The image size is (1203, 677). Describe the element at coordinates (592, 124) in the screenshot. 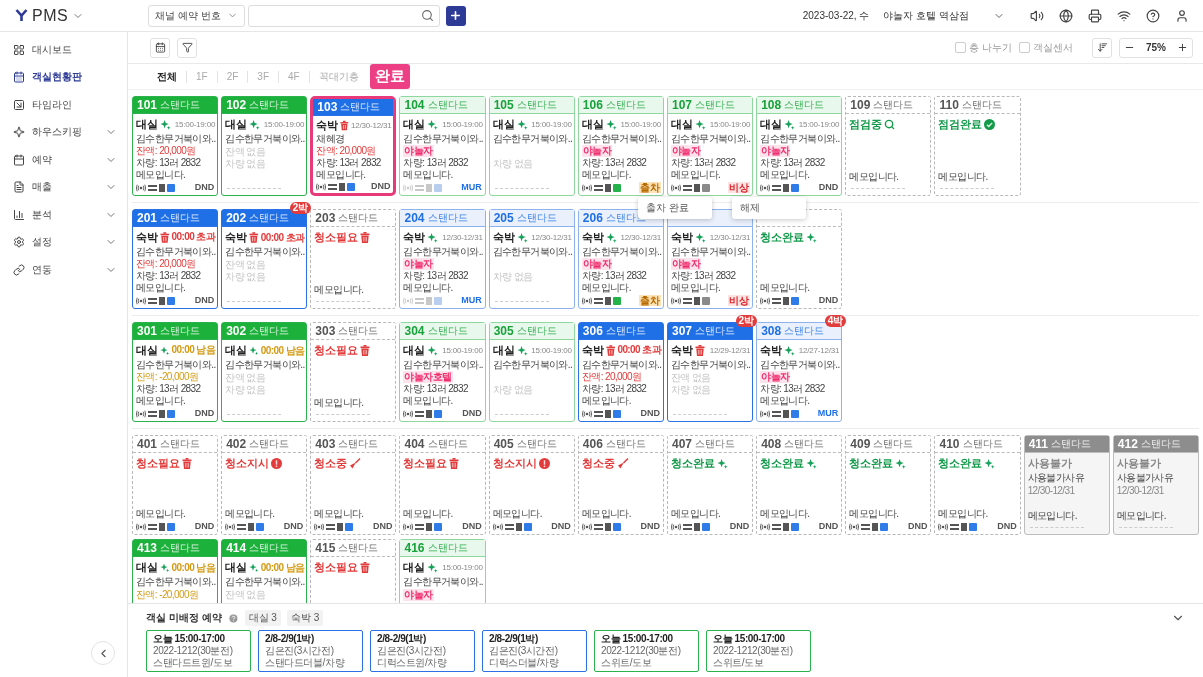

I see `room-status: 대실` at that location.